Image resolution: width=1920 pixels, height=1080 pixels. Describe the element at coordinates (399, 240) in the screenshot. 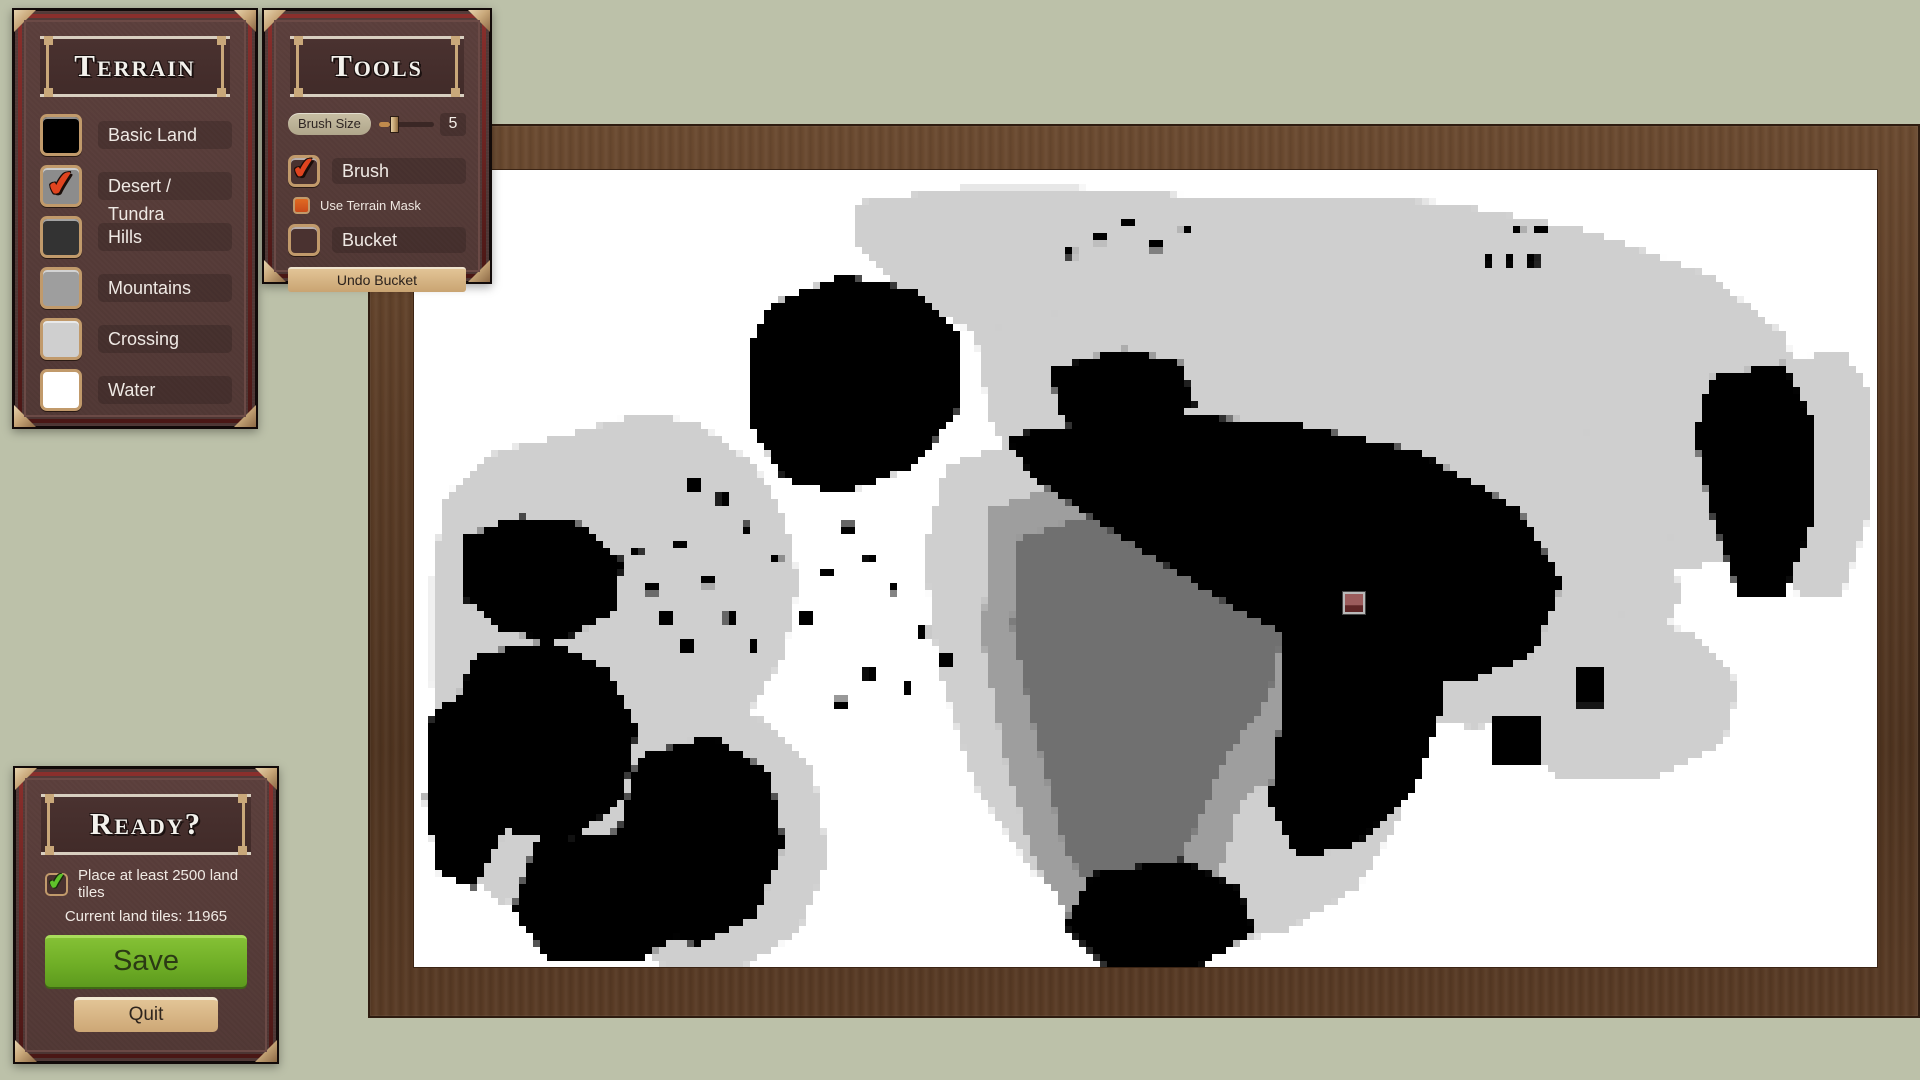

I see `tool-label-bucket: Bucket` at that location.